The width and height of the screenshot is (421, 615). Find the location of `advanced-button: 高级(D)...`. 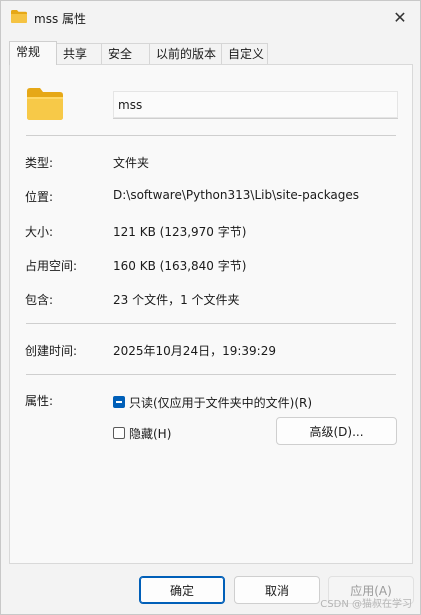

advanced-button: 高级(D)... is located at coordinates (336, 431).